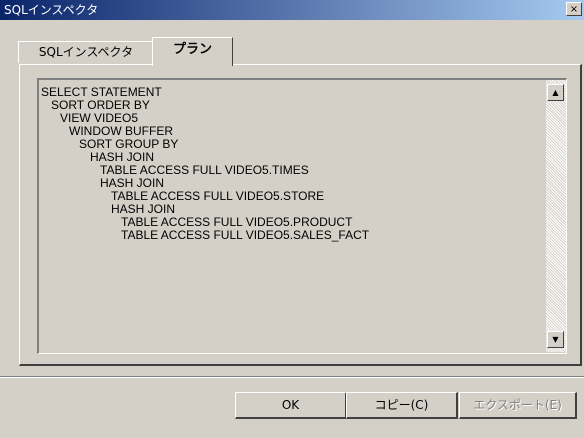 The width and height of the screenshot is (584, 438). What do you see at coordinates (555, 92) in the screenshot?
I see `arrow-up-icon: ▲` at bounding box center [555, 92].